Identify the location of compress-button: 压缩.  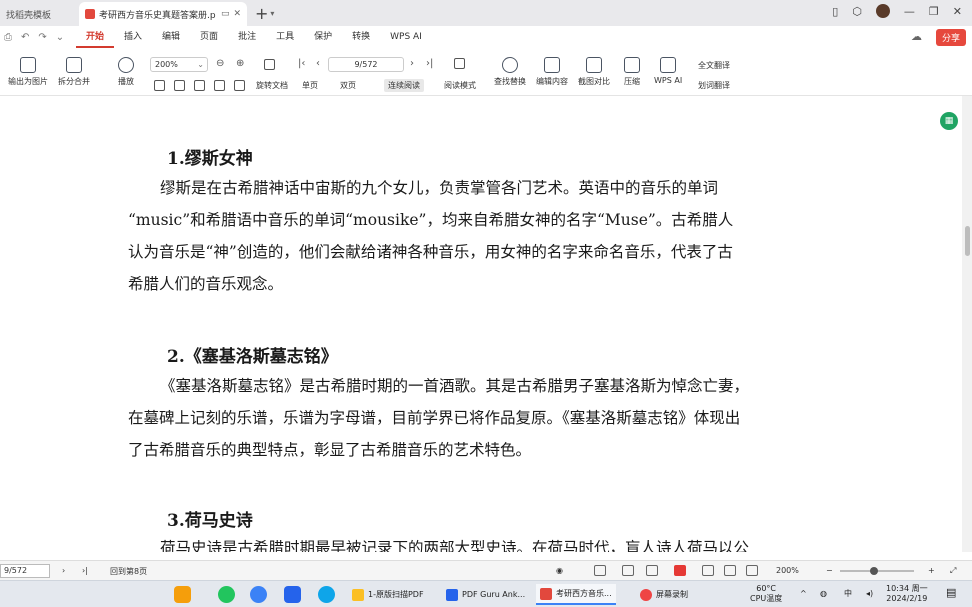
(632, 72).